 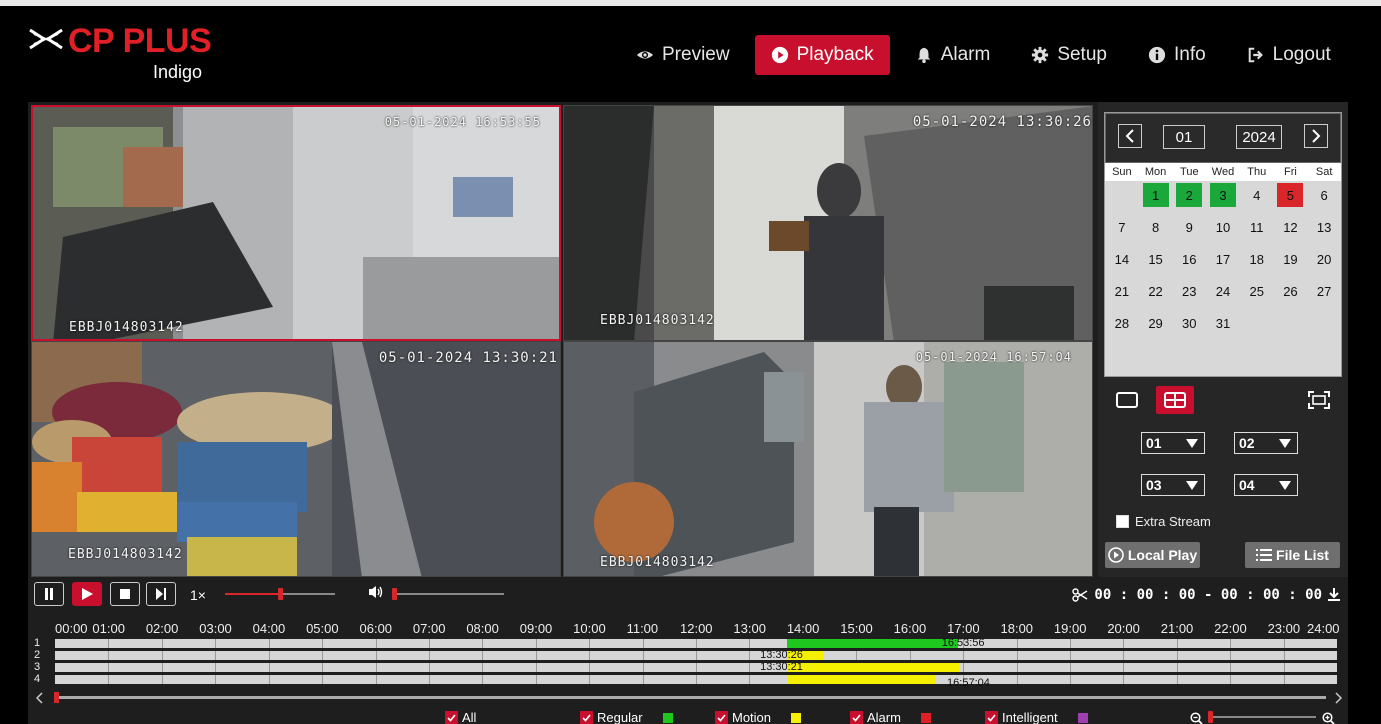 I want to click on timeline-scroll-knob, so click(x=56, y=697).